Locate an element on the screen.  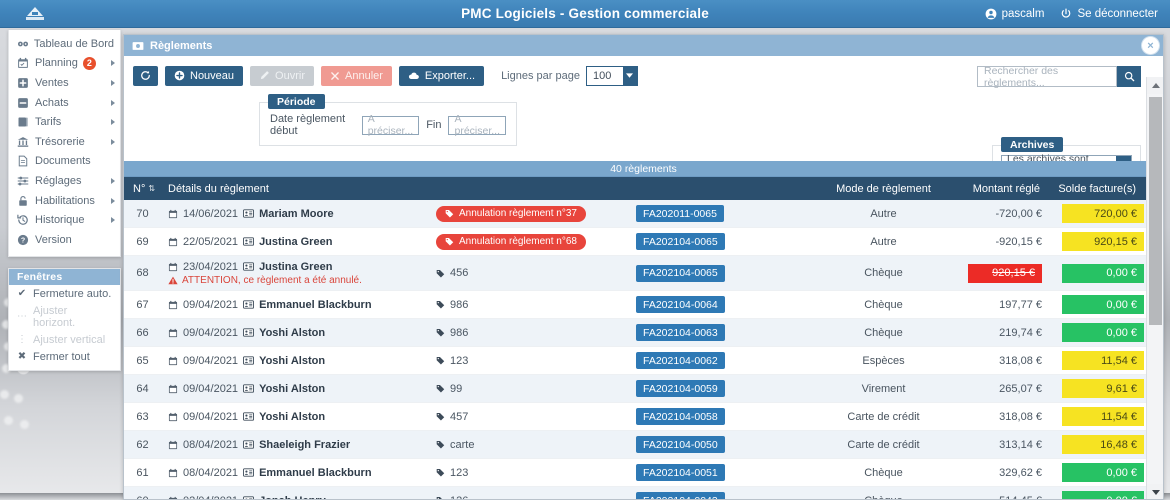
new-button: Nouveau is located at coordinates (204, 75).